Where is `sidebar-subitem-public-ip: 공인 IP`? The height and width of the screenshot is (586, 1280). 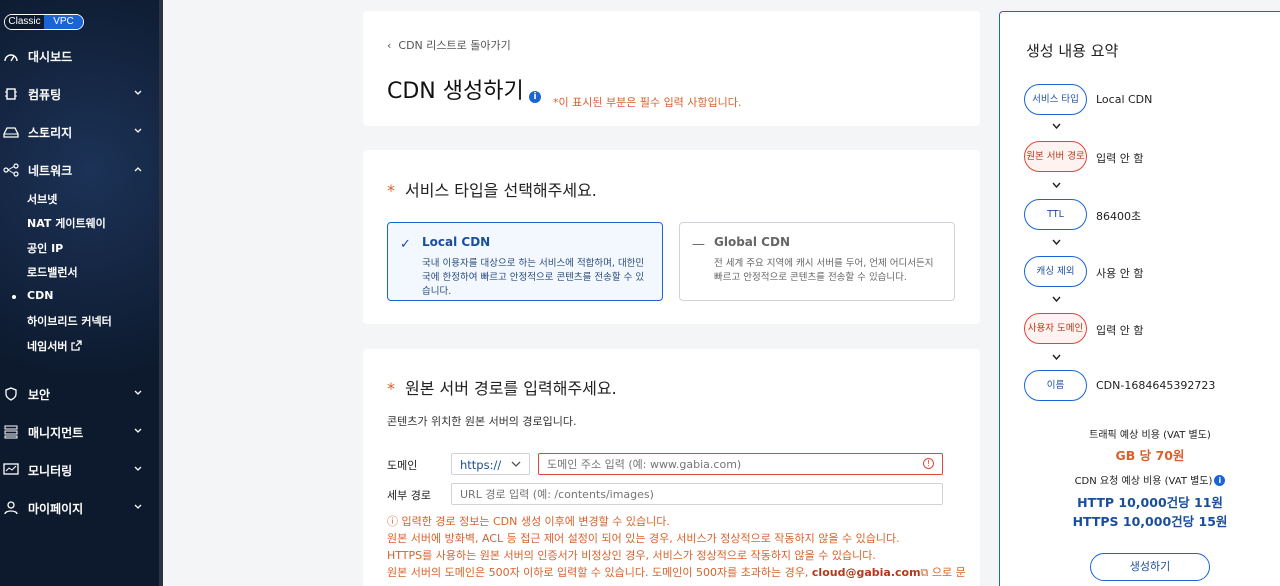
sidebar-subitem-public-ip: 공인 IP is located at coordinates (45, 248).